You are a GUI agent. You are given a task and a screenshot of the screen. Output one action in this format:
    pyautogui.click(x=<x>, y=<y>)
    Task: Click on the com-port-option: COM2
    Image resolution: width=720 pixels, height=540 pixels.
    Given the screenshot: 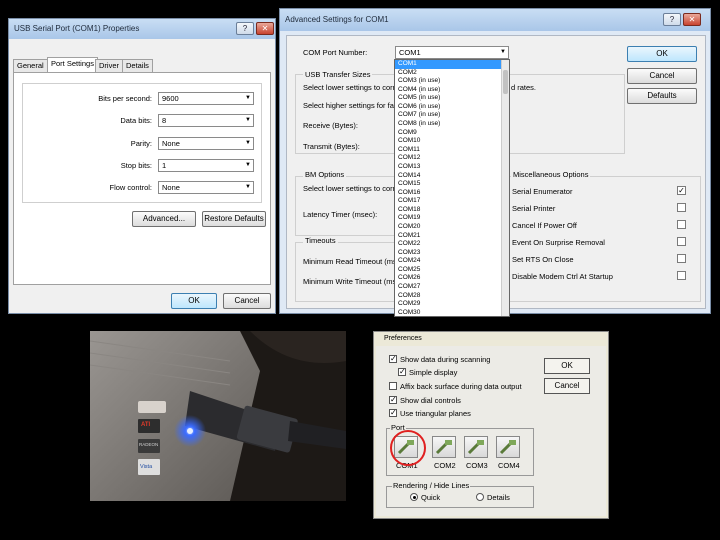 What is the action you would take?
    pyautogui.click(x=452, y=73)
    